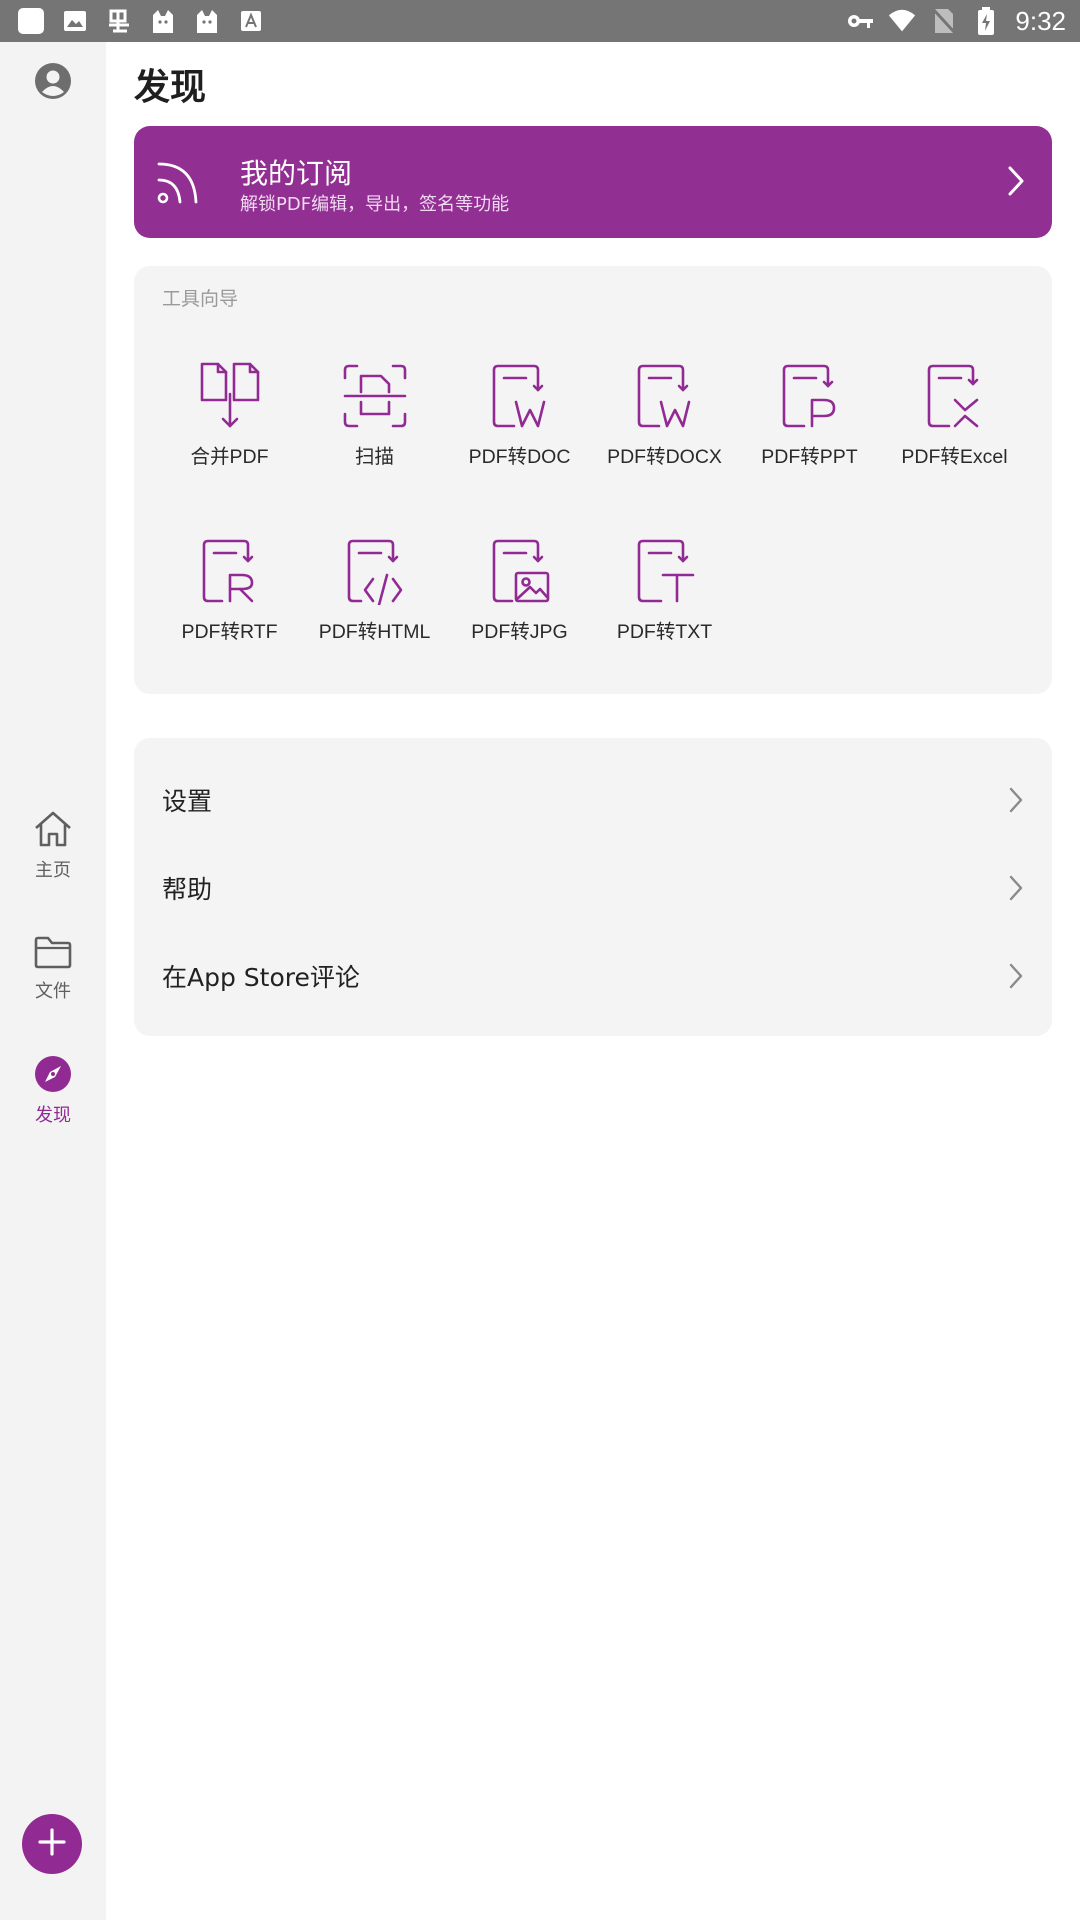 The image size is (1080, 1920). Describe the element at coordinates (374, 572) in the screenshot. I see `pdf-to-html-icon` at that location.